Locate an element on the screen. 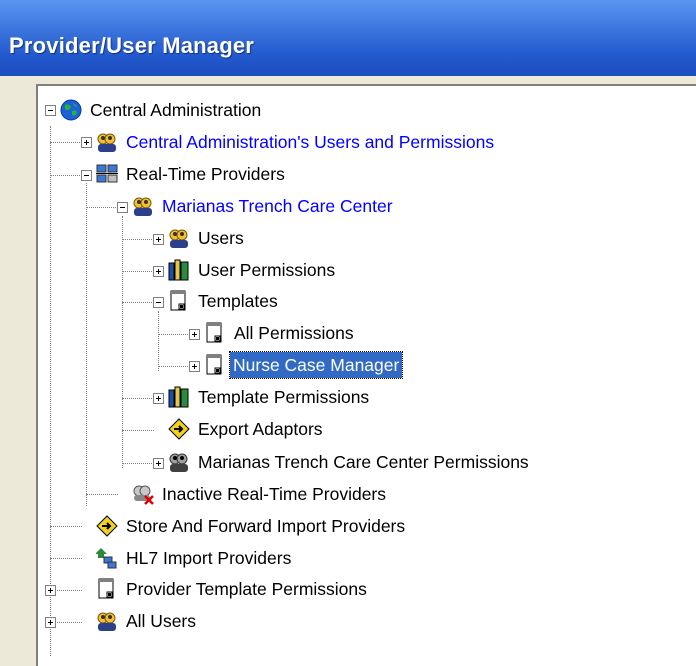 The height and width of the screenshot is (666, 696). hl7-import-icon is located at coordinates (106, 558).